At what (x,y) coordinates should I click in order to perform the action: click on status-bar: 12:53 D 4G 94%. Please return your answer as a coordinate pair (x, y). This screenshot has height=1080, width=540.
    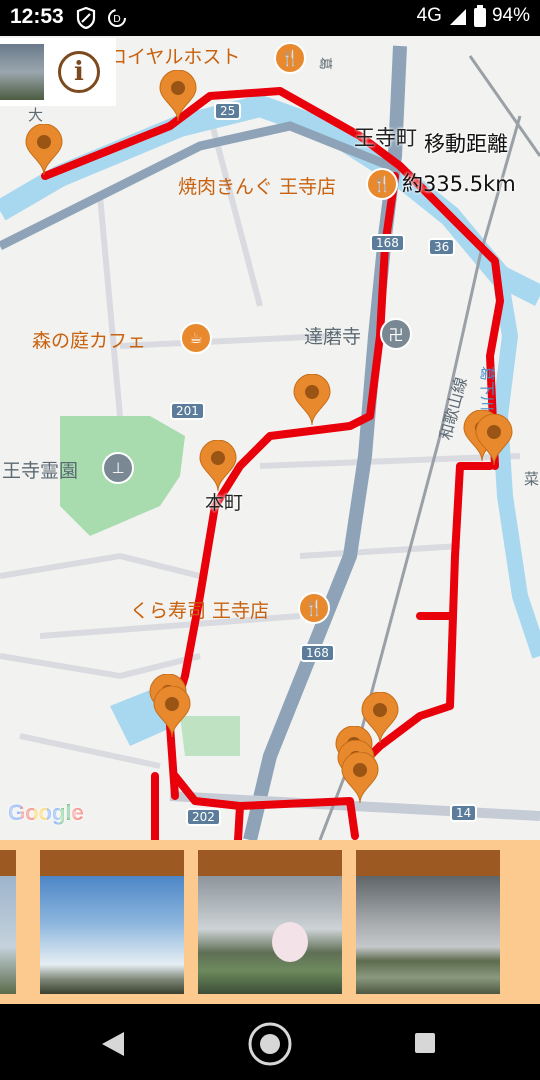
    Looking at the image, I should click on (270, 18).